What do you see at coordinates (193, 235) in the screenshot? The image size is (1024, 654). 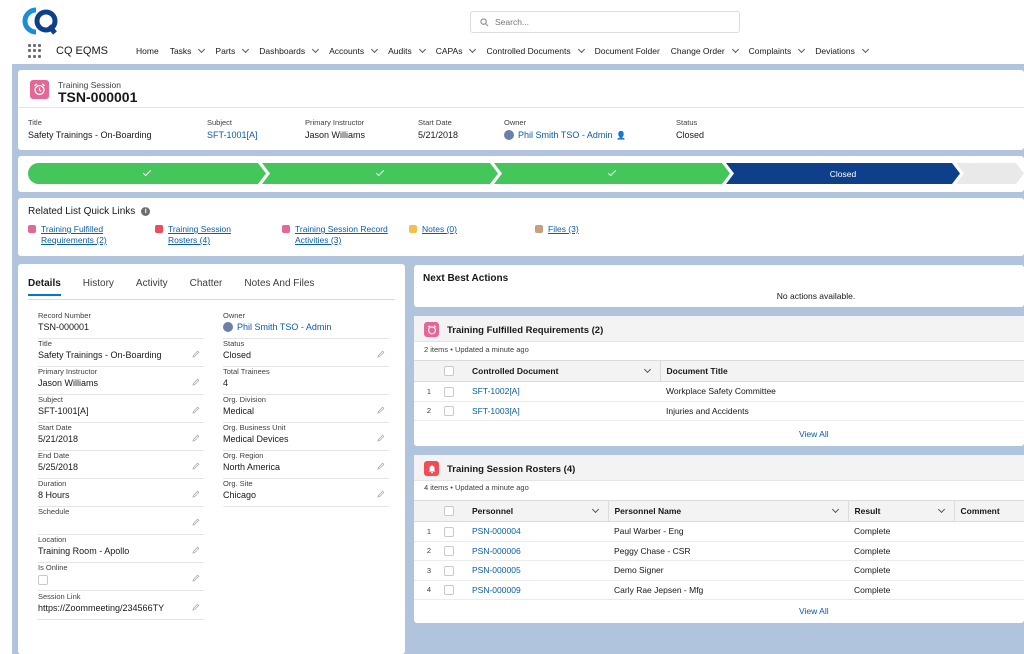 I see `quick-link: Training Session Rosters (4)` at bounding box center [193, 235].